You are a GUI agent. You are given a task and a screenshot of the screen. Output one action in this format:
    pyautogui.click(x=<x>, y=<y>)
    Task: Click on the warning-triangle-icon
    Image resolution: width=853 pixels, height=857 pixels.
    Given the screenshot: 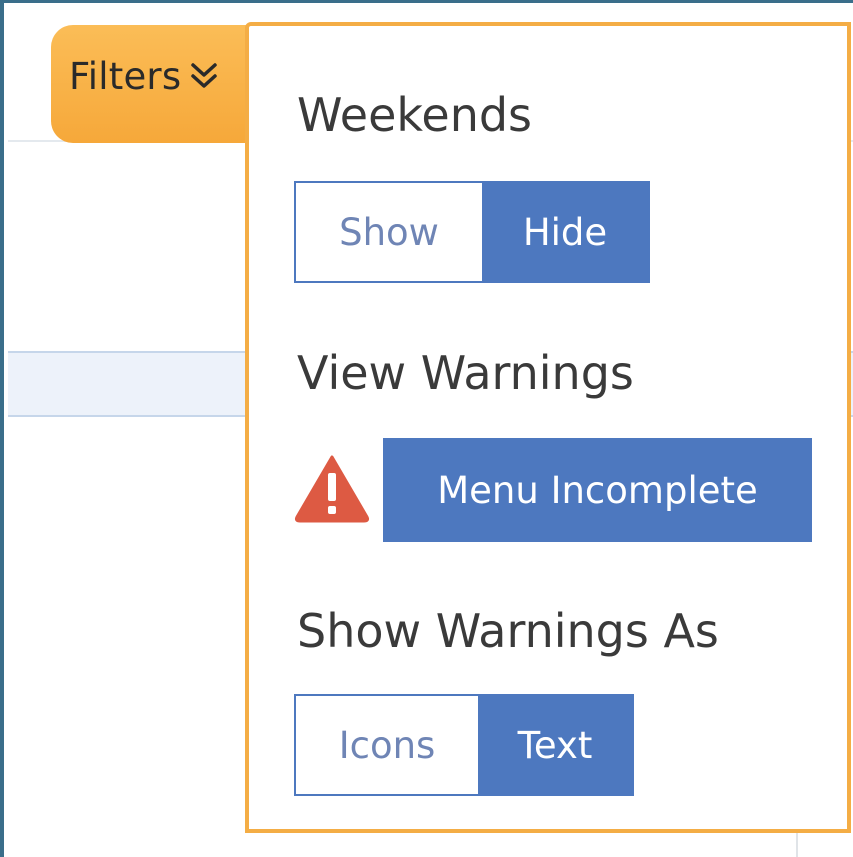 What is the action you would take?
    pyautogui.click(x=332, y=489)
    